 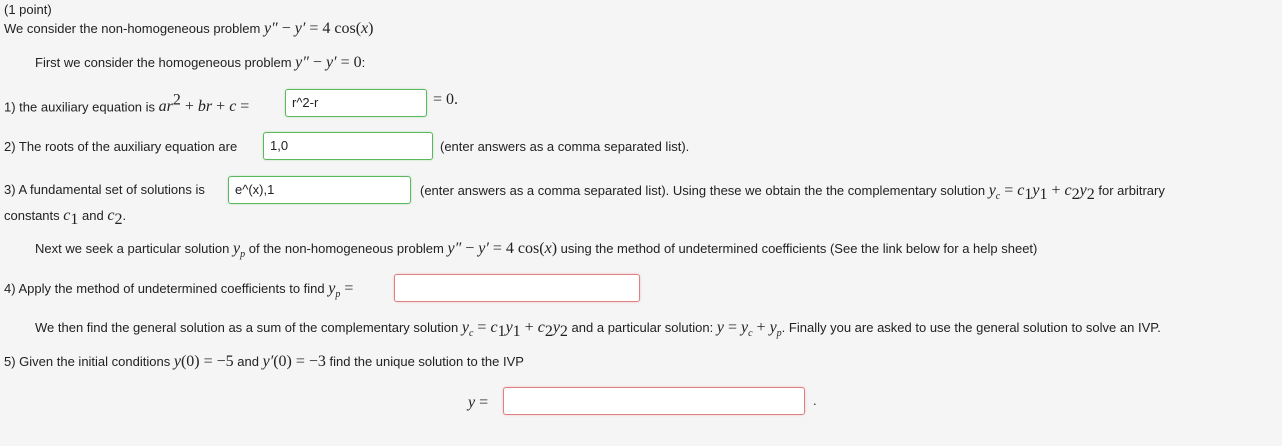 I want to click on q4-answer-input, so click(x=517, y=288).